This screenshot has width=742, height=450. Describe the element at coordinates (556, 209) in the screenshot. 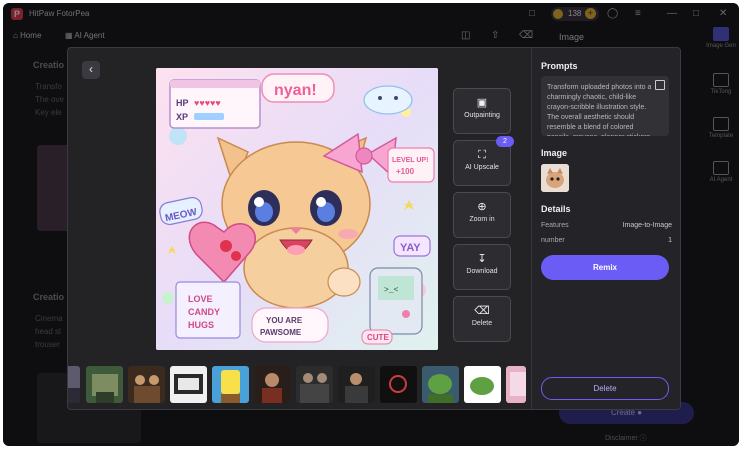

I see `details-heading: Details` at that location.